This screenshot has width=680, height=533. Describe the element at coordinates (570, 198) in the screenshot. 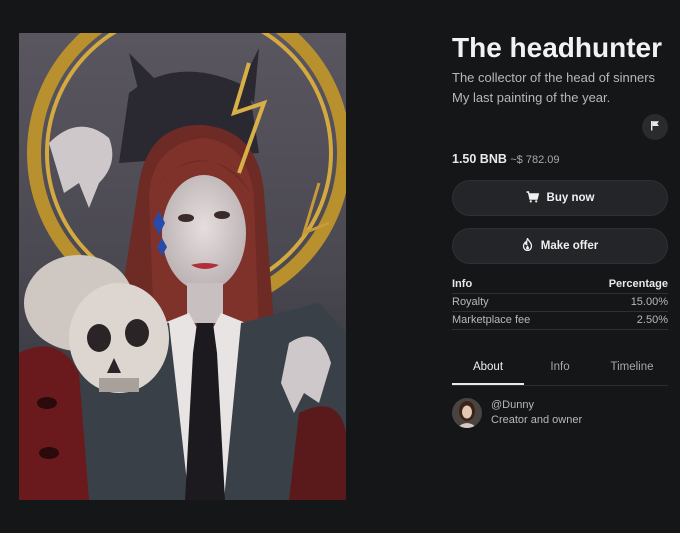

I see `buy-now-label: Buy now` at that location.